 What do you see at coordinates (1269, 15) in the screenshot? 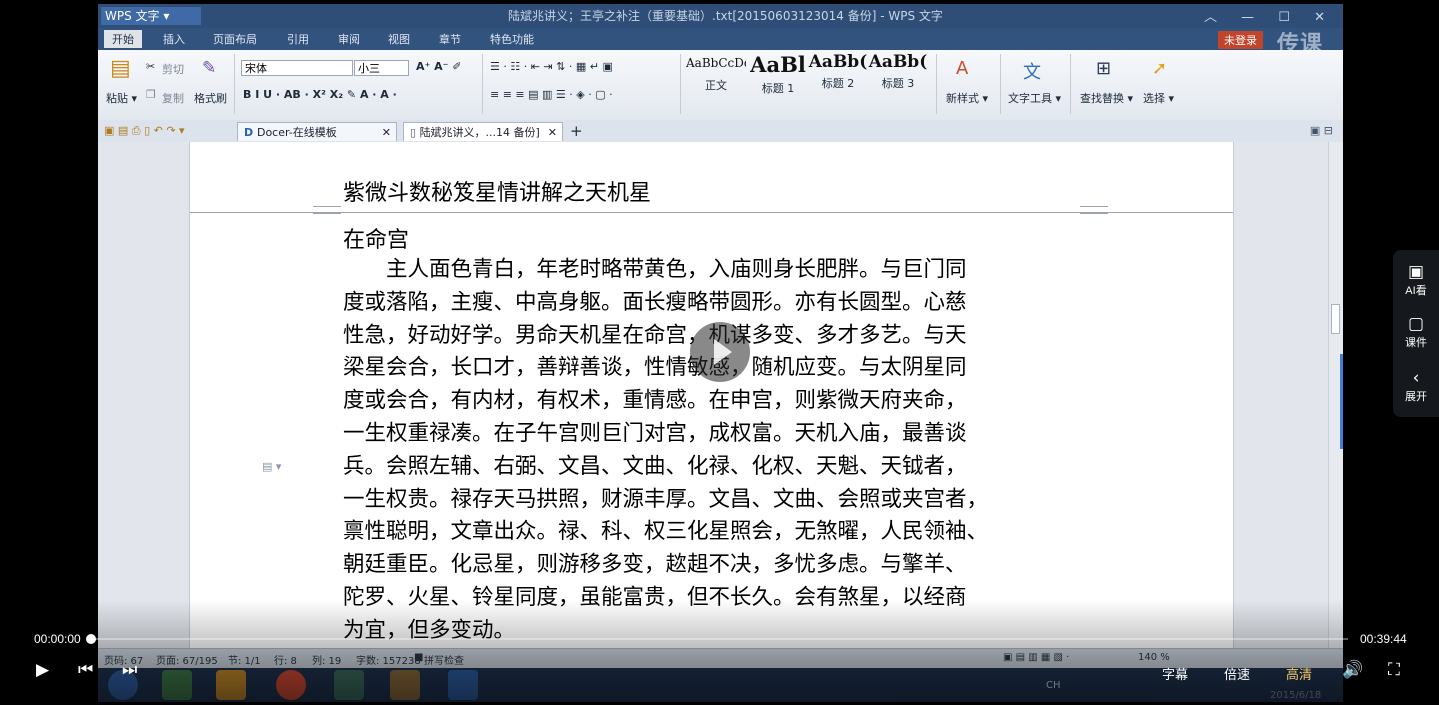
I see `window-controls: ︿ — ☐ ✕` at bounding box center [1269, 15].